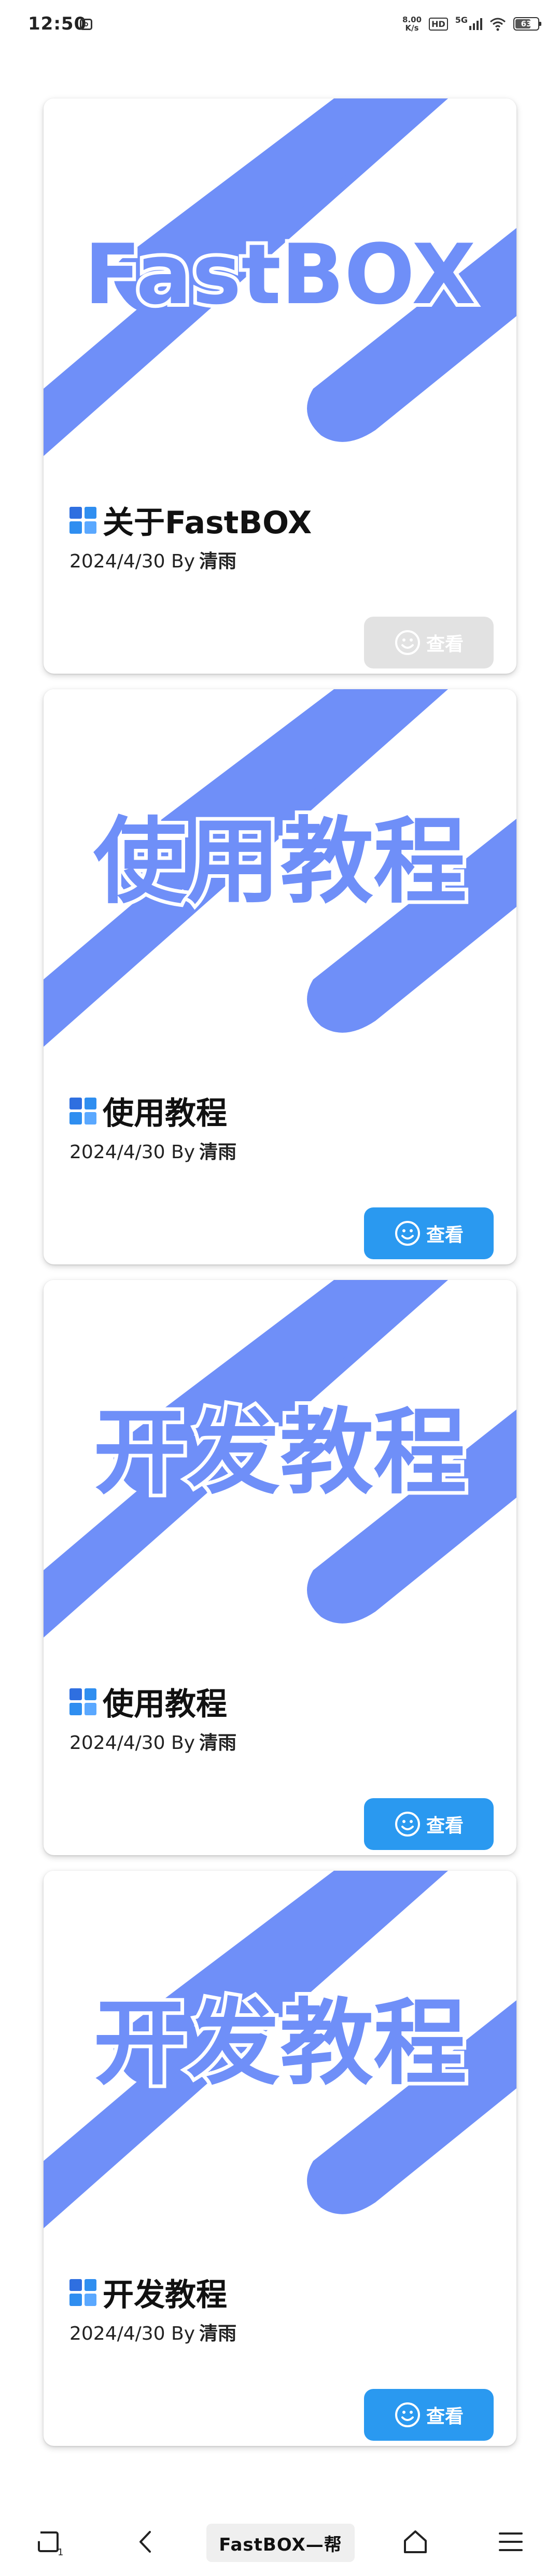 The width and height of the screenshot is (560, 2576). What do you see at coordinates (511, 2542) in the screenshot?
I see `menu-icon` at bounding box center [511, 2542].